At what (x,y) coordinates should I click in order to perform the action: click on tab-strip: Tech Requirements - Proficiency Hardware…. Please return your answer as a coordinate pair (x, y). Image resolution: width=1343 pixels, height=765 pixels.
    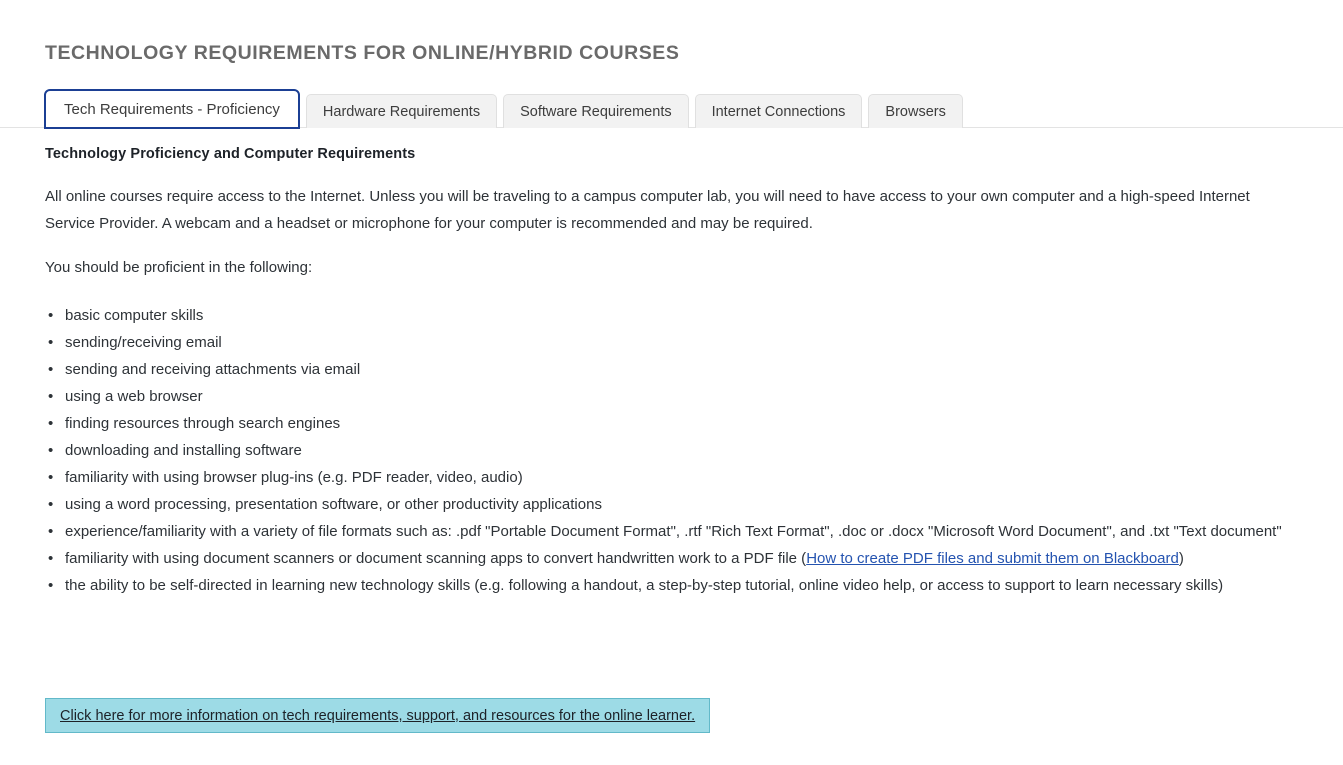
    Looking at the image, I should click on (671, 108).